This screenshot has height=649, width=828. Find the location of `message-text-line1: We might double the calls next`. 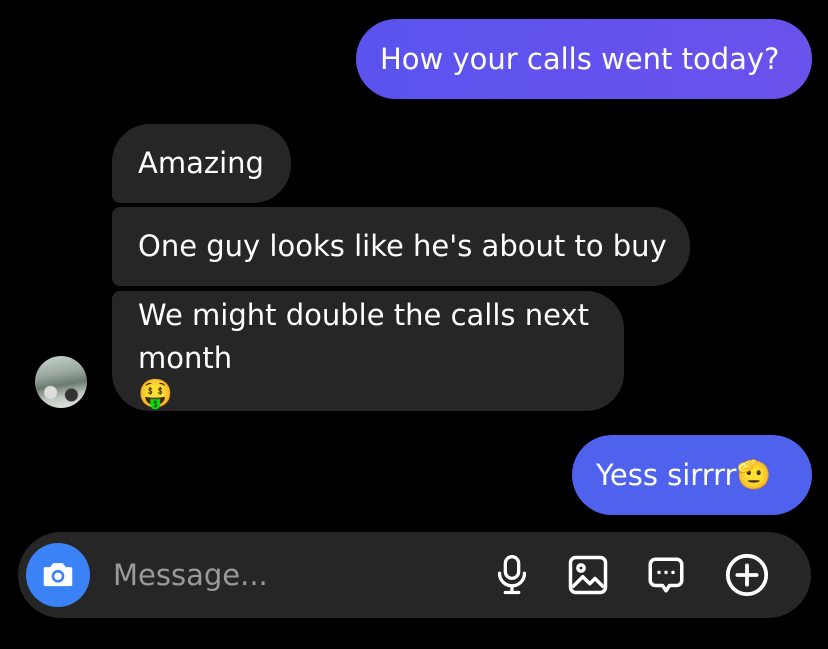

message-text-line1: We might double the calls next is located at coordinates (363, 315).